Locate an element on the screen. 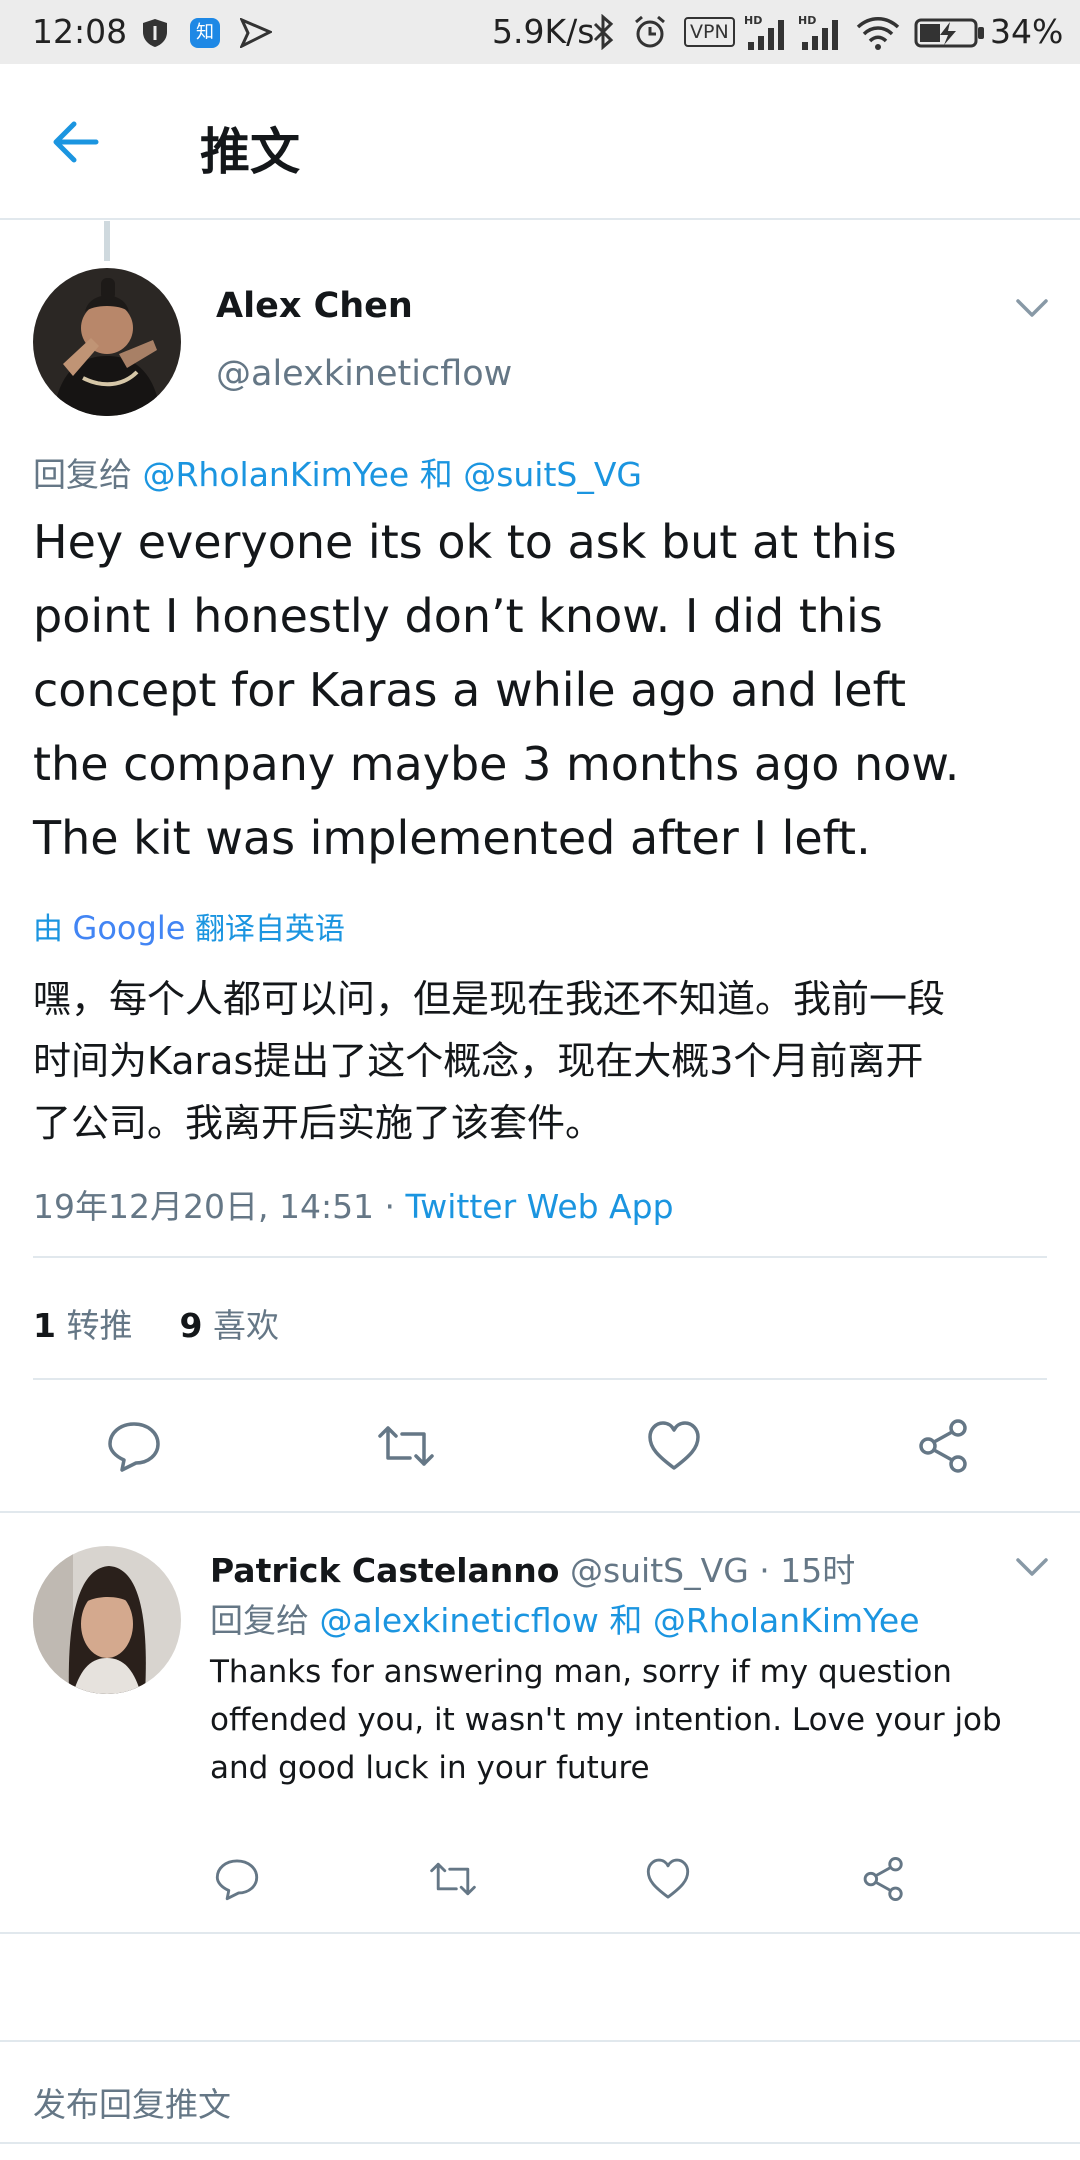  translated-by-suffix: 翻译自英语 is located at coordinates (269, 929).